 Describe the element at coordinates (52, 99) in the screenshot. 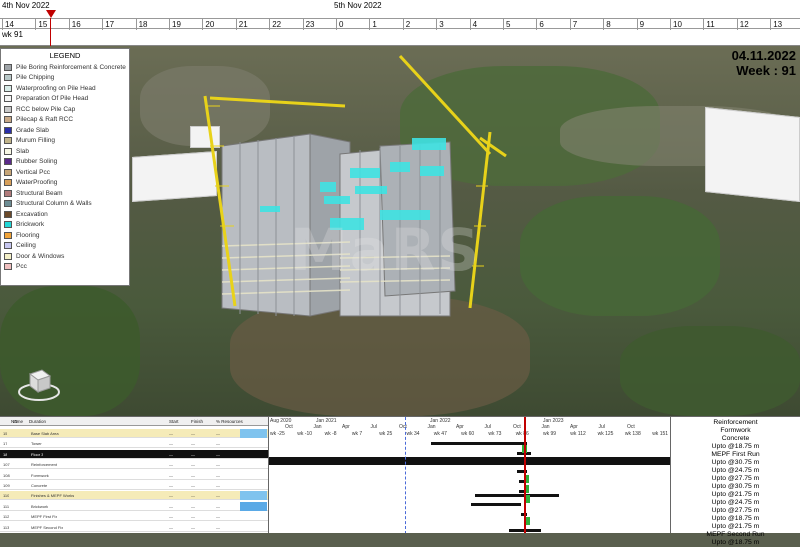

I see `legend-label: Preparation Of Pile Head` at that location.